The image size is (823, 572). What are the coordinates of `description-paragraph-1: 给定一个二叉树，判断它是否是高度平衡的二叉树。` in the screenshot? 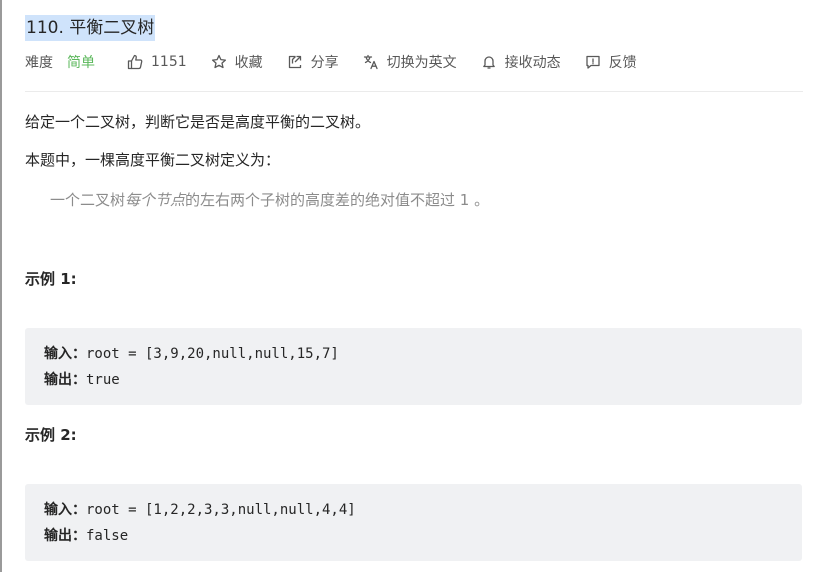 It's located at (198, 122).